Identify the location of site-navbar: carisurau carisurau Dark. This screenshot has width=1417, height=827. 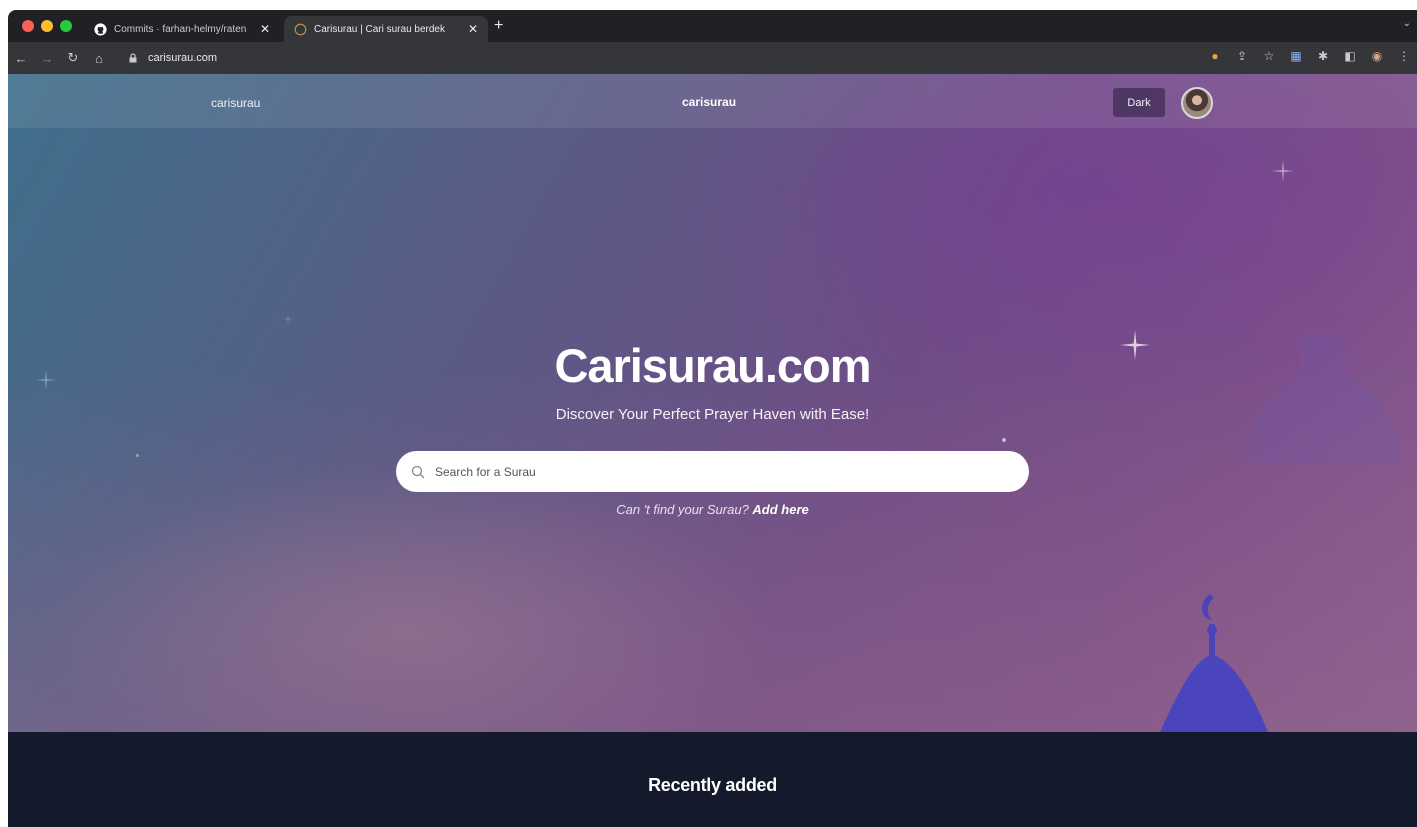
(712, 101).